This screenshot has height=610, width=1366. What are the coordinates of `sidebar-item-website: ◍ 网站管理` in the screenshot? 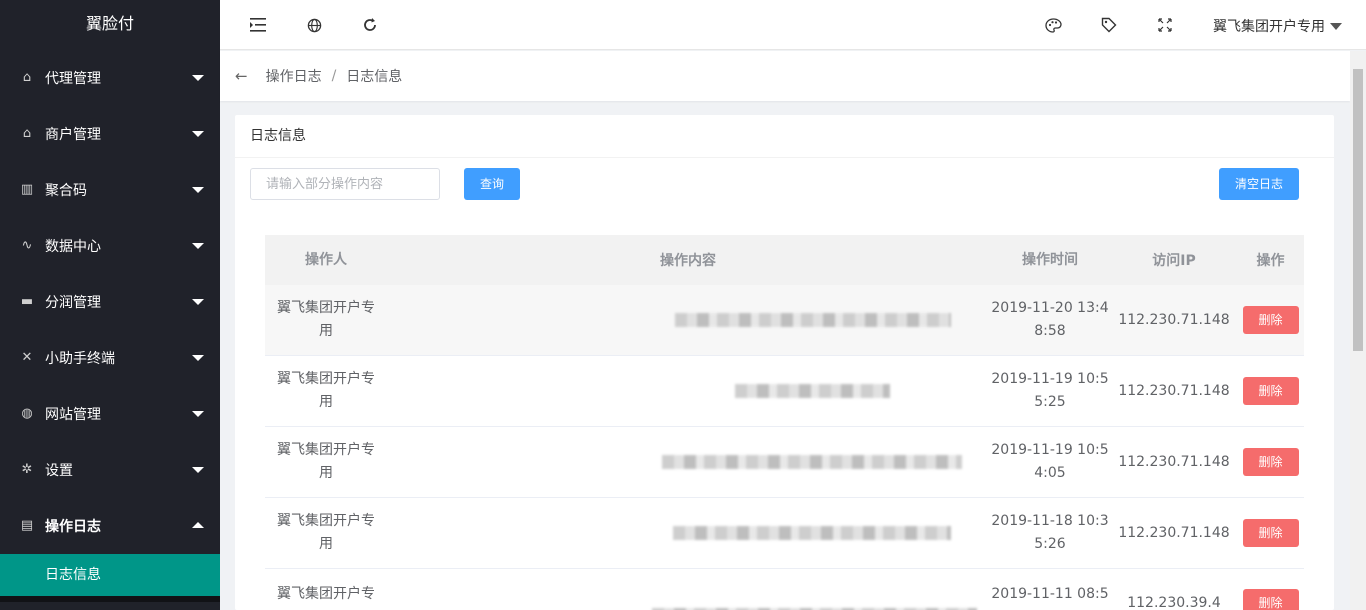 It's located at (110, 414).